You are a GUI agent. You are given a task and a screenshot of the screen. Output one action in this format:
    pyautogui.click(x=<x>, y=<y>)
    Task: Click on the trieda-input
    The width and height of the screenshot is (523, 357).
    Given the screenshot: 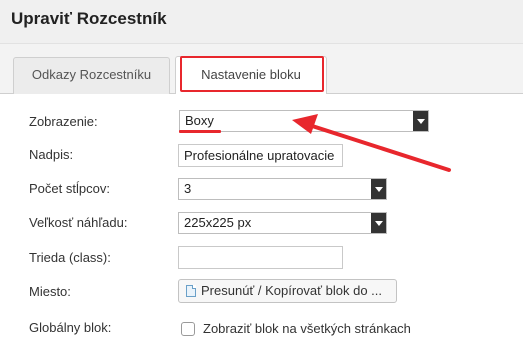 What is the action you would take?
    pyautogui.click(x=260, y=257)
    